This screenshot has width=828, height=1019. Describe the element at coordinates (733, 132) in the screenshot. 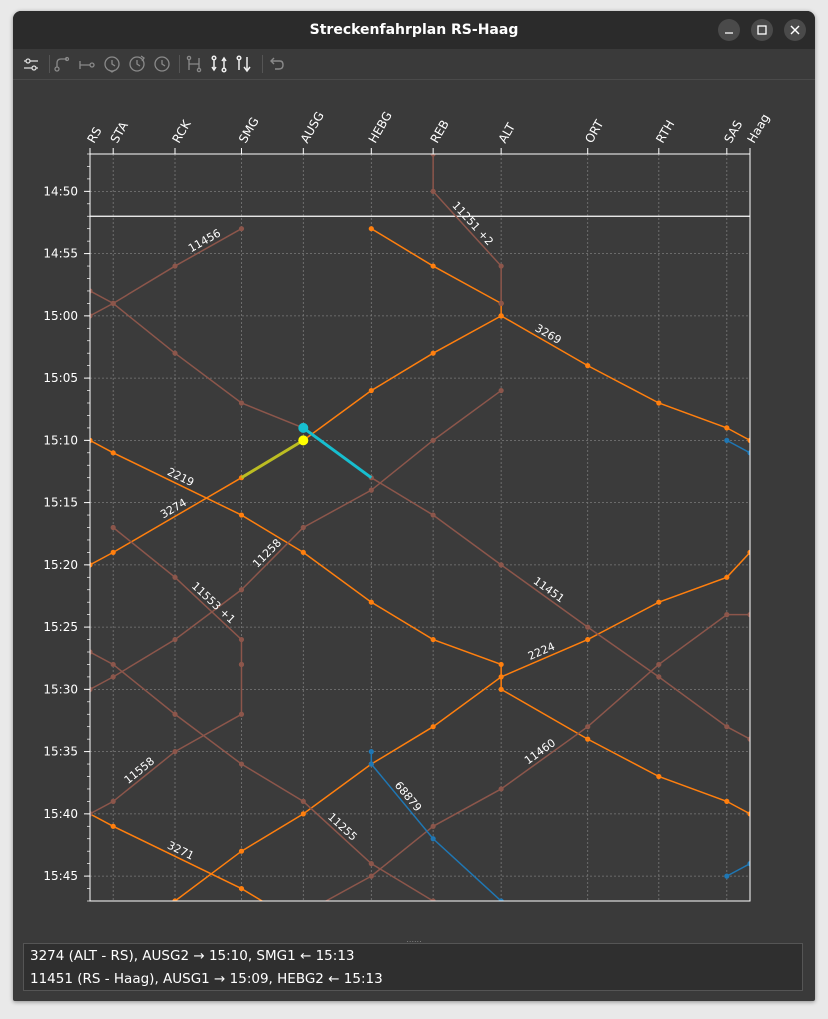

I see `station-label: SAS` at that location.